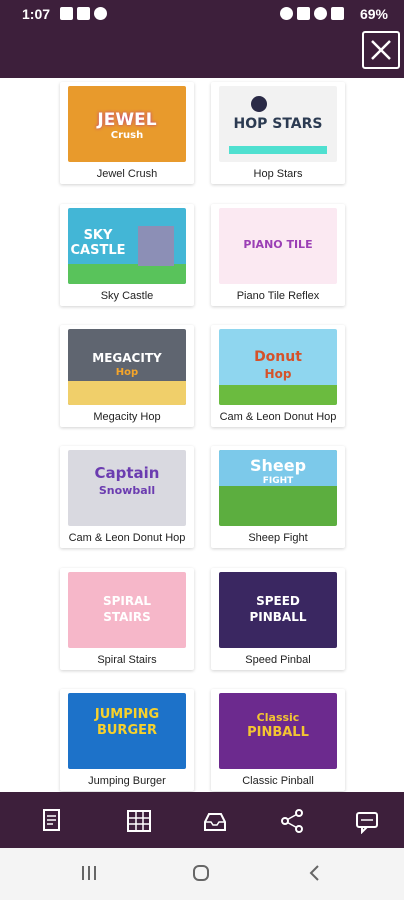 This screenshot has height=900, width=404. I want to click on game-title: Megacity Hop, so click(127, 417).